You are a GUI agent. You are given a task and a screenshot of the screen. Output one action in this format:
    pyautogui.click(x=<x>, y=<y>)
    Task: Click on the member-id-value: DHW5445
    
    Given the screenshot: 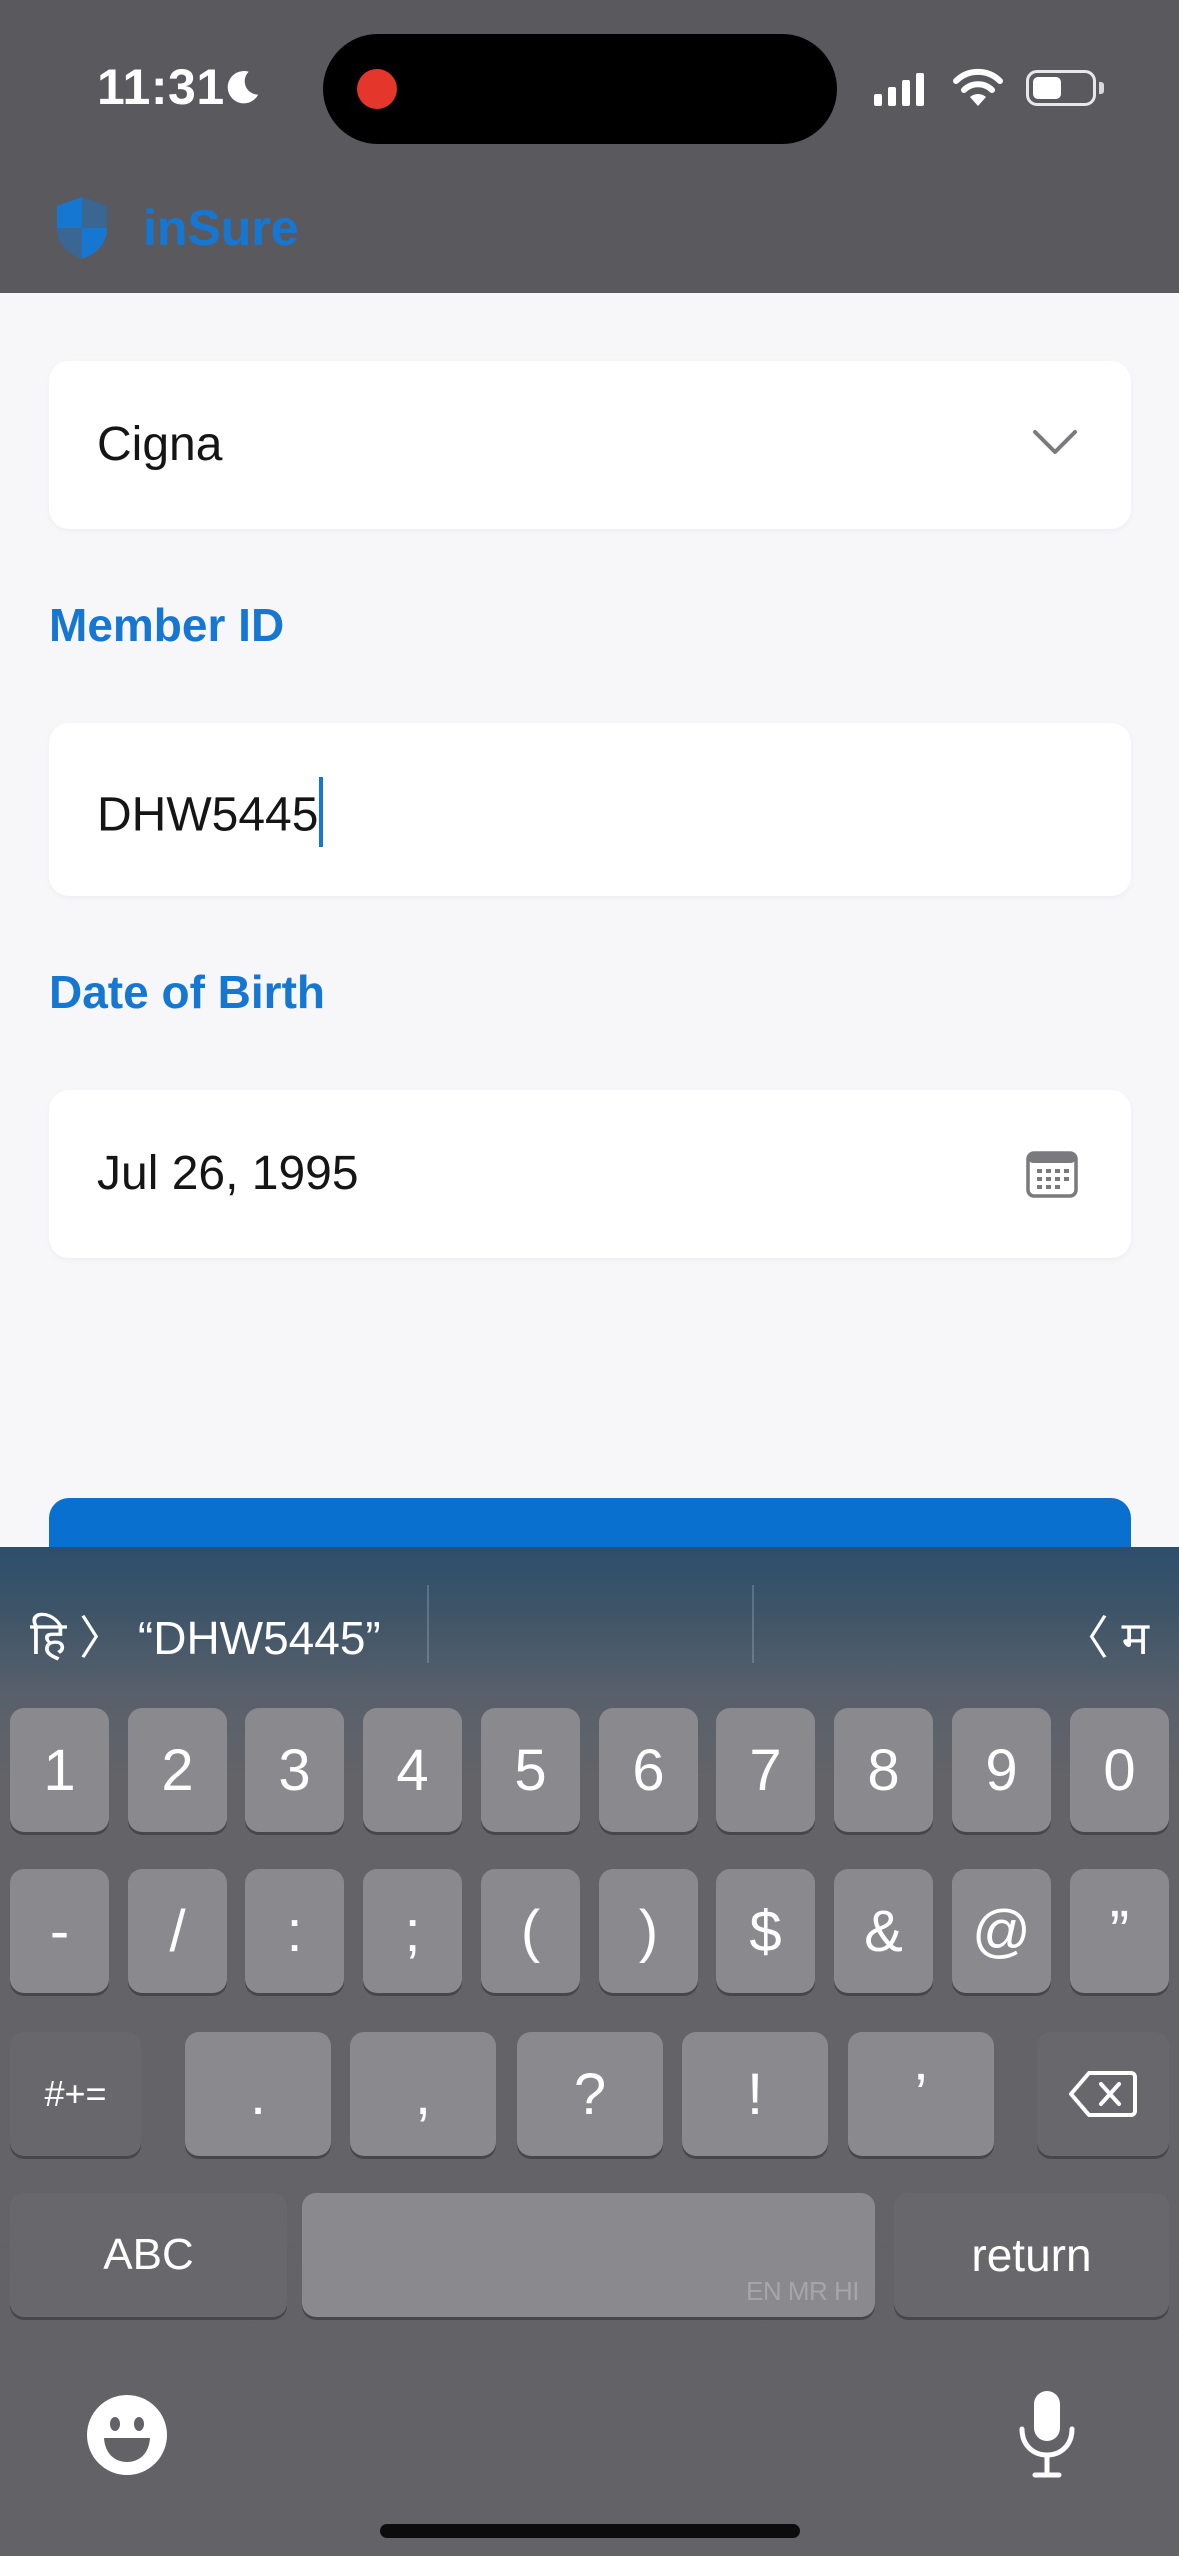 What is the action you would take?
    pyautogui.click(x=210, y=815)
    